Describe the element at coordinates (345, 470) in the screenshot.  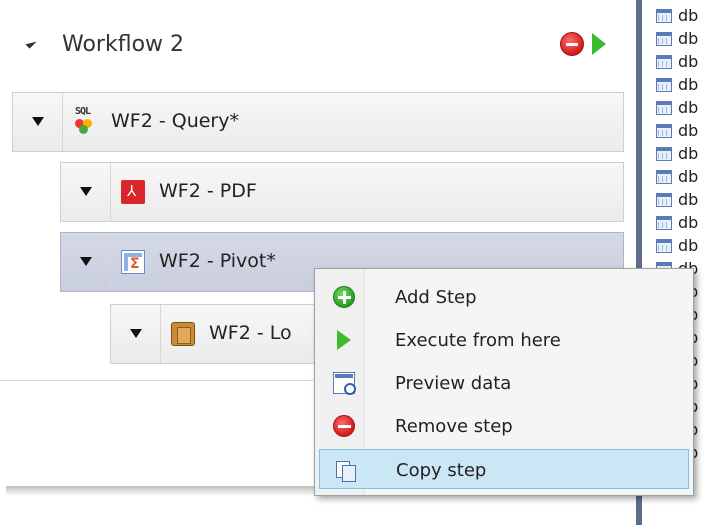
I see `copy-icon` at that location.